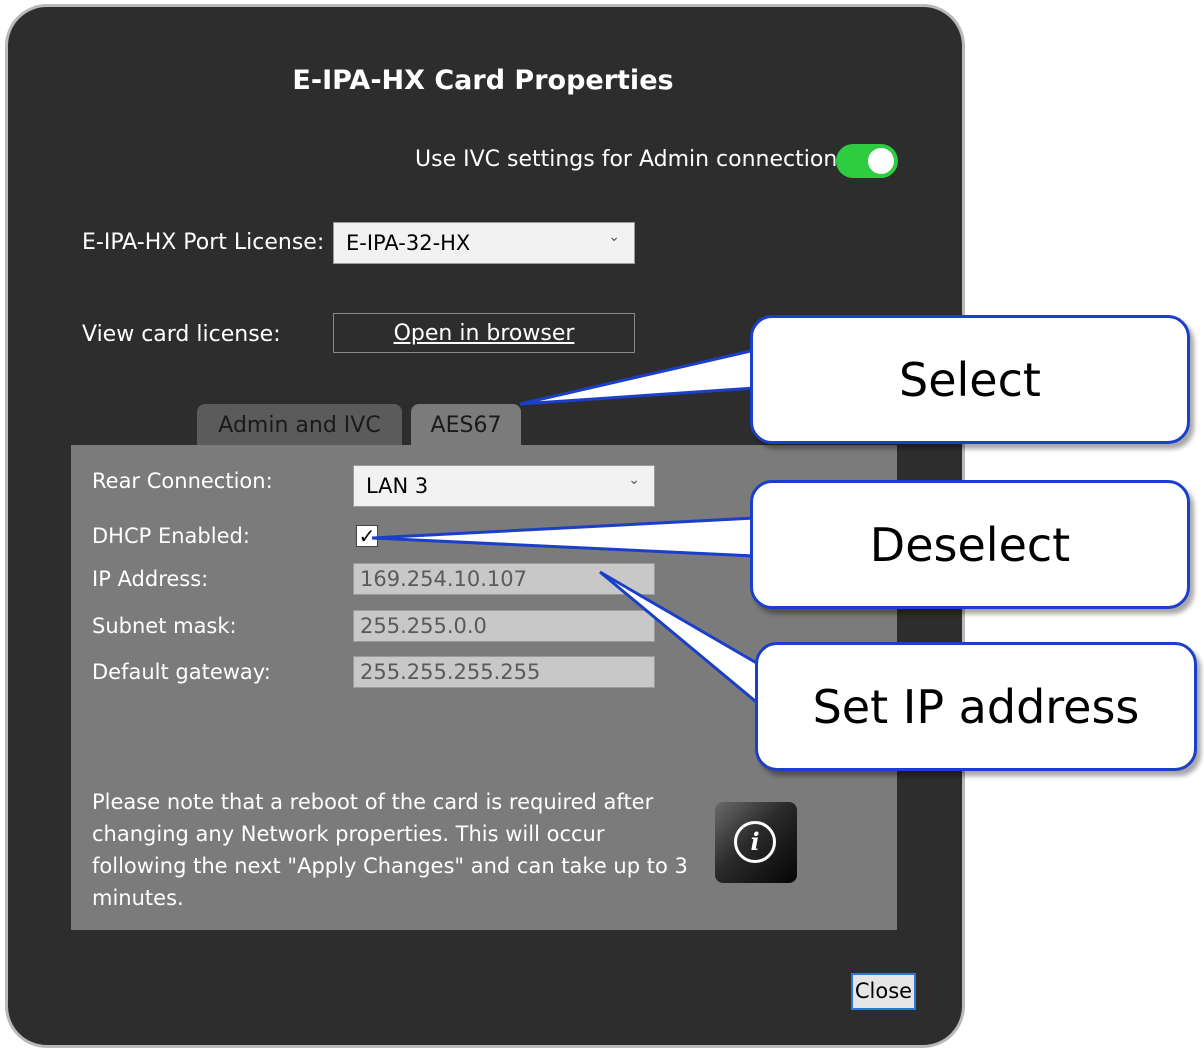 The height and width of the screenshot is (1051, 1204). I want to click on select-callout: Select, so click(970, 379).